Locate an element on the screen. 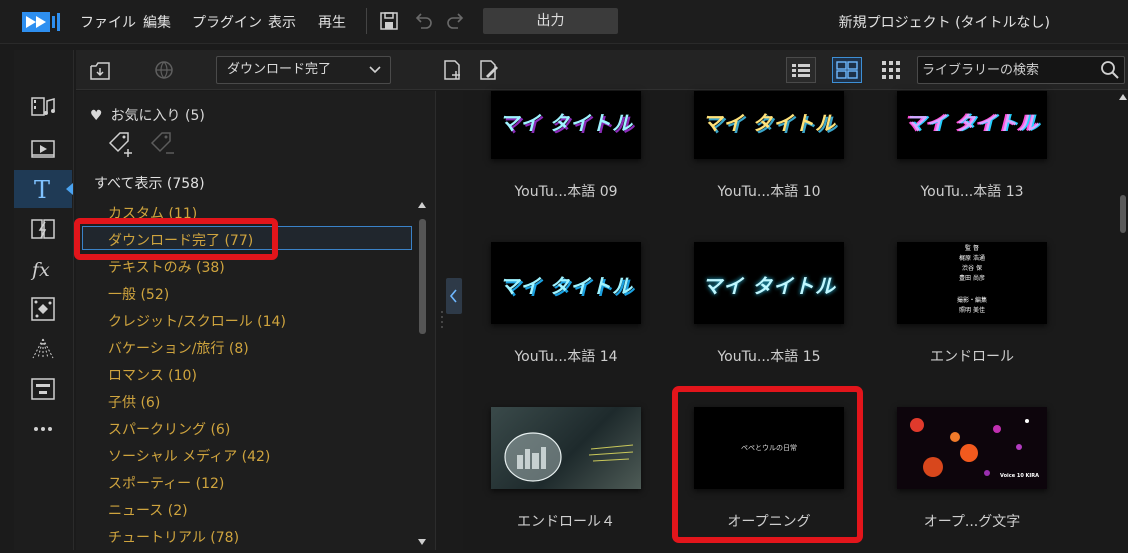 The image size is (1128, 553). redo-icon is located at coordinates (456, 21).